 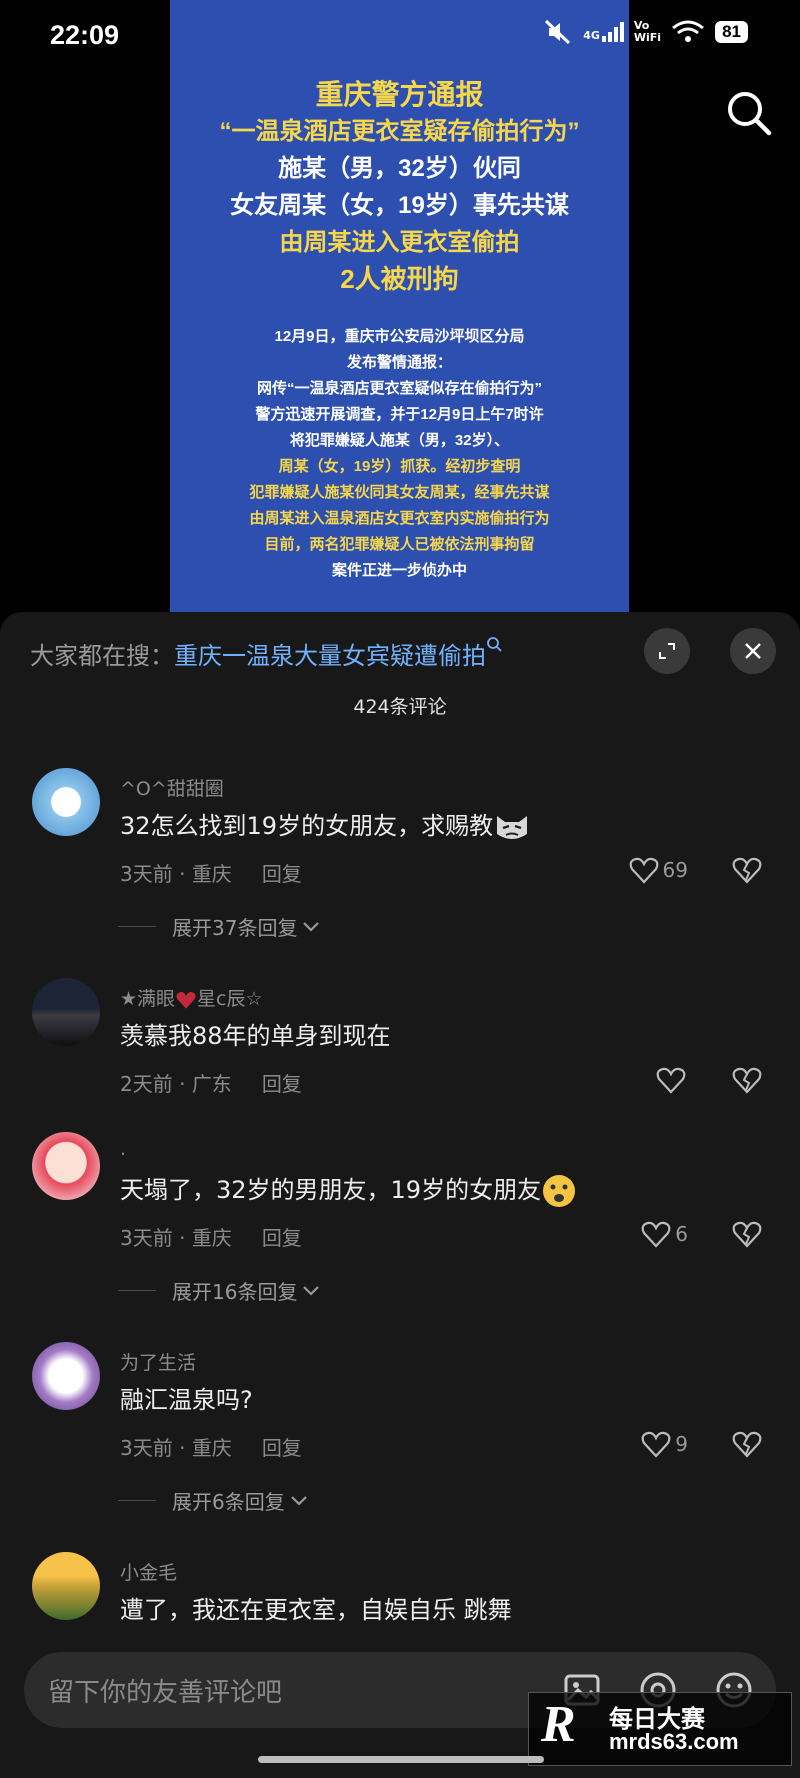 I want to click on comment-username: ^O^甜甜圈, so click(x=172, y=787).